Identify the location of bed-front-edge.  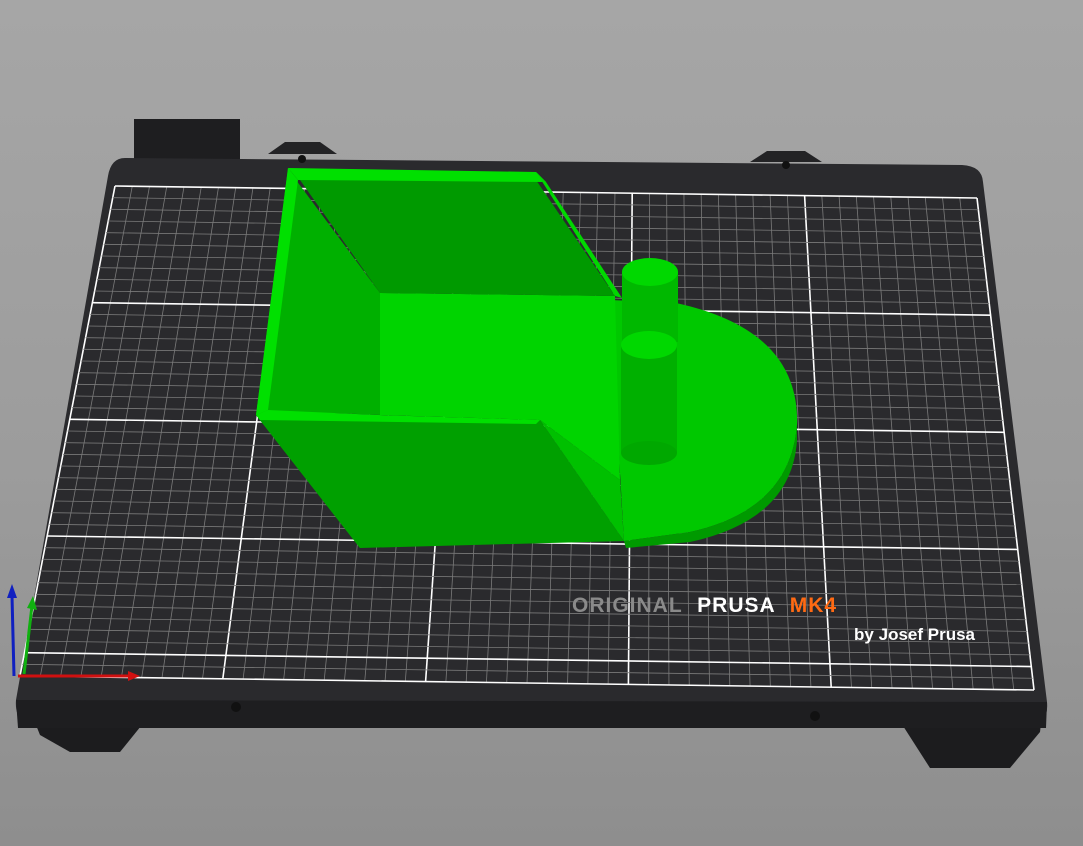
(531, 714).